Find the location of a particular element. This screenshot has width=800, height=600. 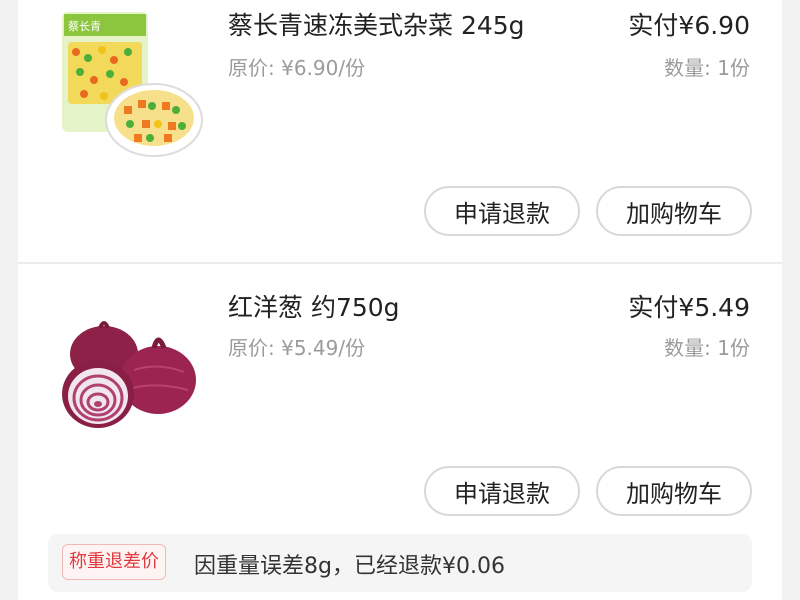

product-title: 红洋葱 约750g is located at coordinates (314, 306).